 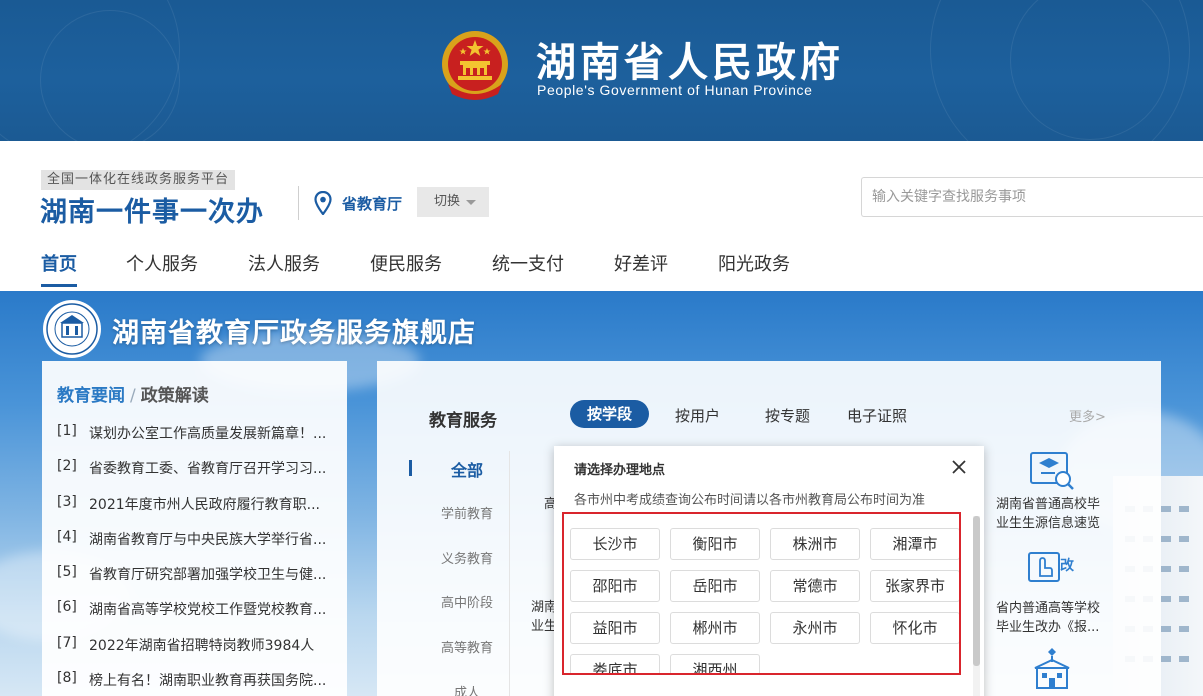 I want to click on stage-adult: 成人, so click(x=467, y=689).